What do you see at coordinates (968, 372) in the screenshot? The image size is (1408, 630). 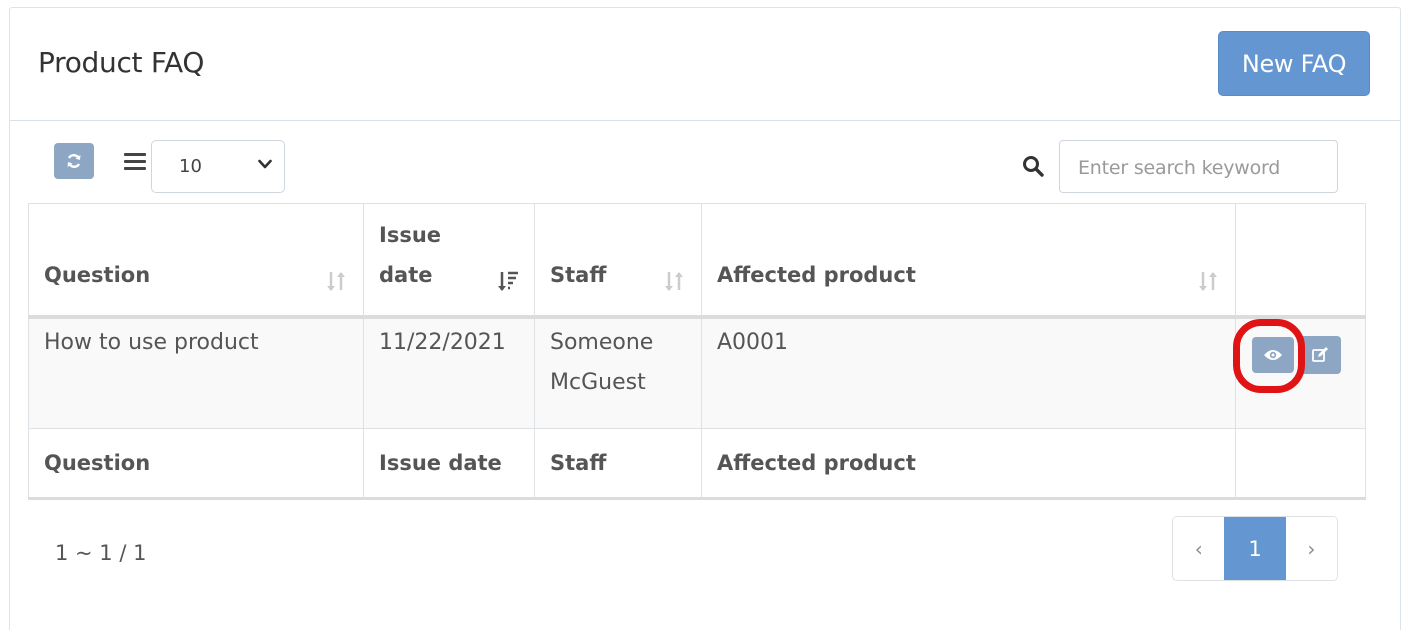 I see `cell-affected-product: A0001` at bounding box center [968, 372].